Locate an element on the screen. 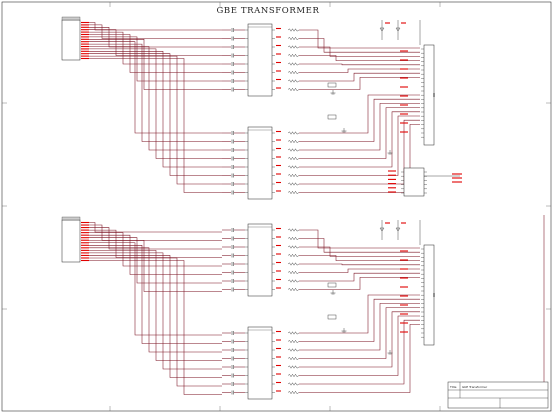 Image resolution: width=553 pixels, height=413 pixels. led-connector is located at coordinates (414, 182).